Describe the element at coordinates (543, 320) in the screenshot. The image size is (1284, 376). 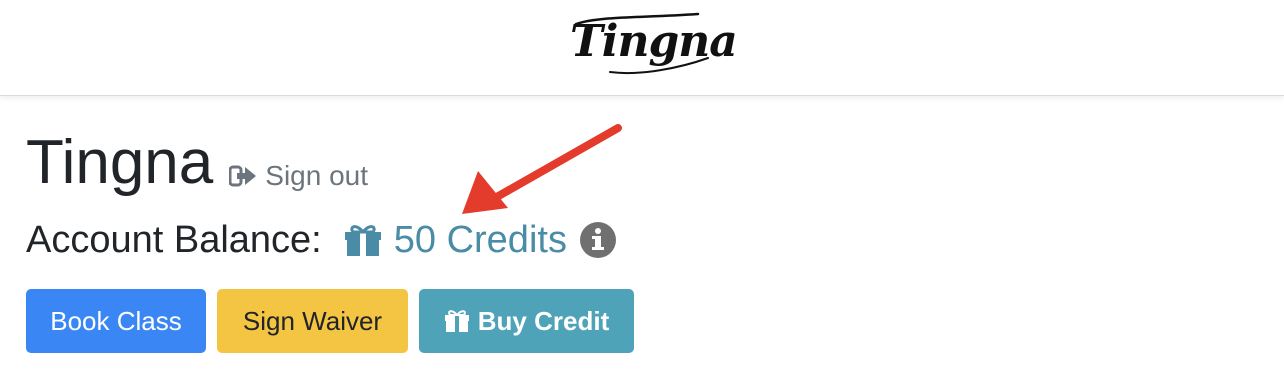
I see `buy-credit-label: Buy Credit` at that location.